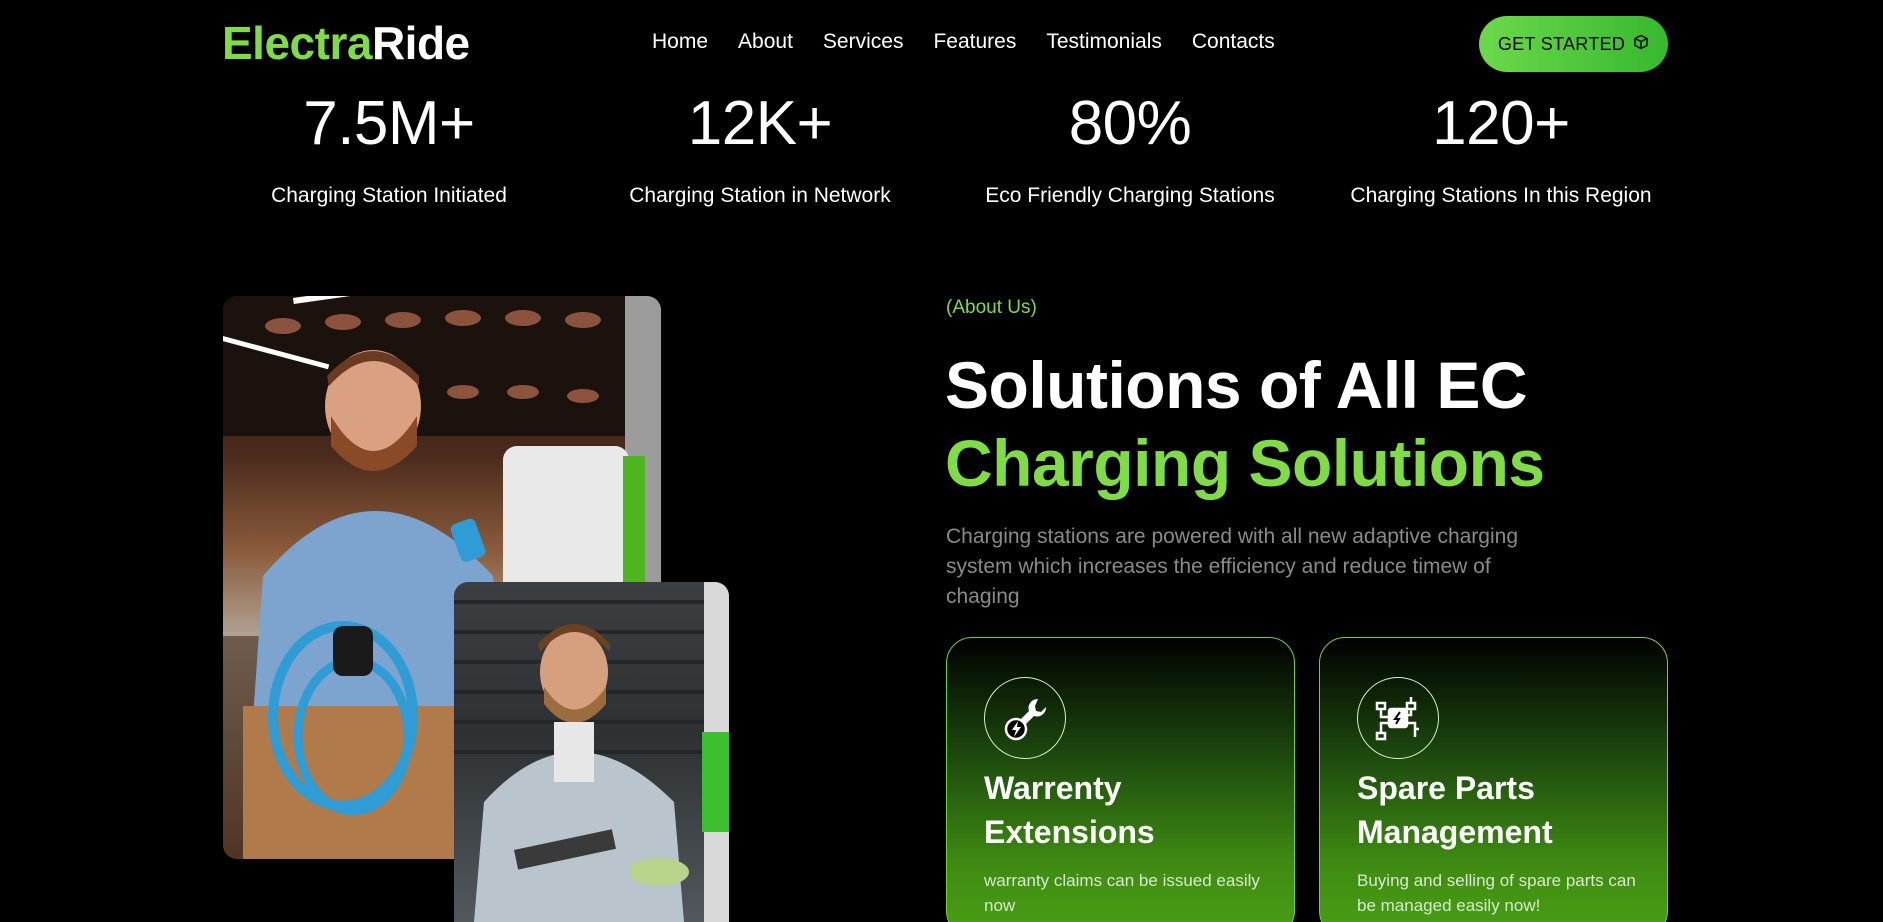 The image size is (1883, 922). Describe the element at coordinates (1561, 43) in the screenshot. I see `get-started-label: GET STARTED` at that location.